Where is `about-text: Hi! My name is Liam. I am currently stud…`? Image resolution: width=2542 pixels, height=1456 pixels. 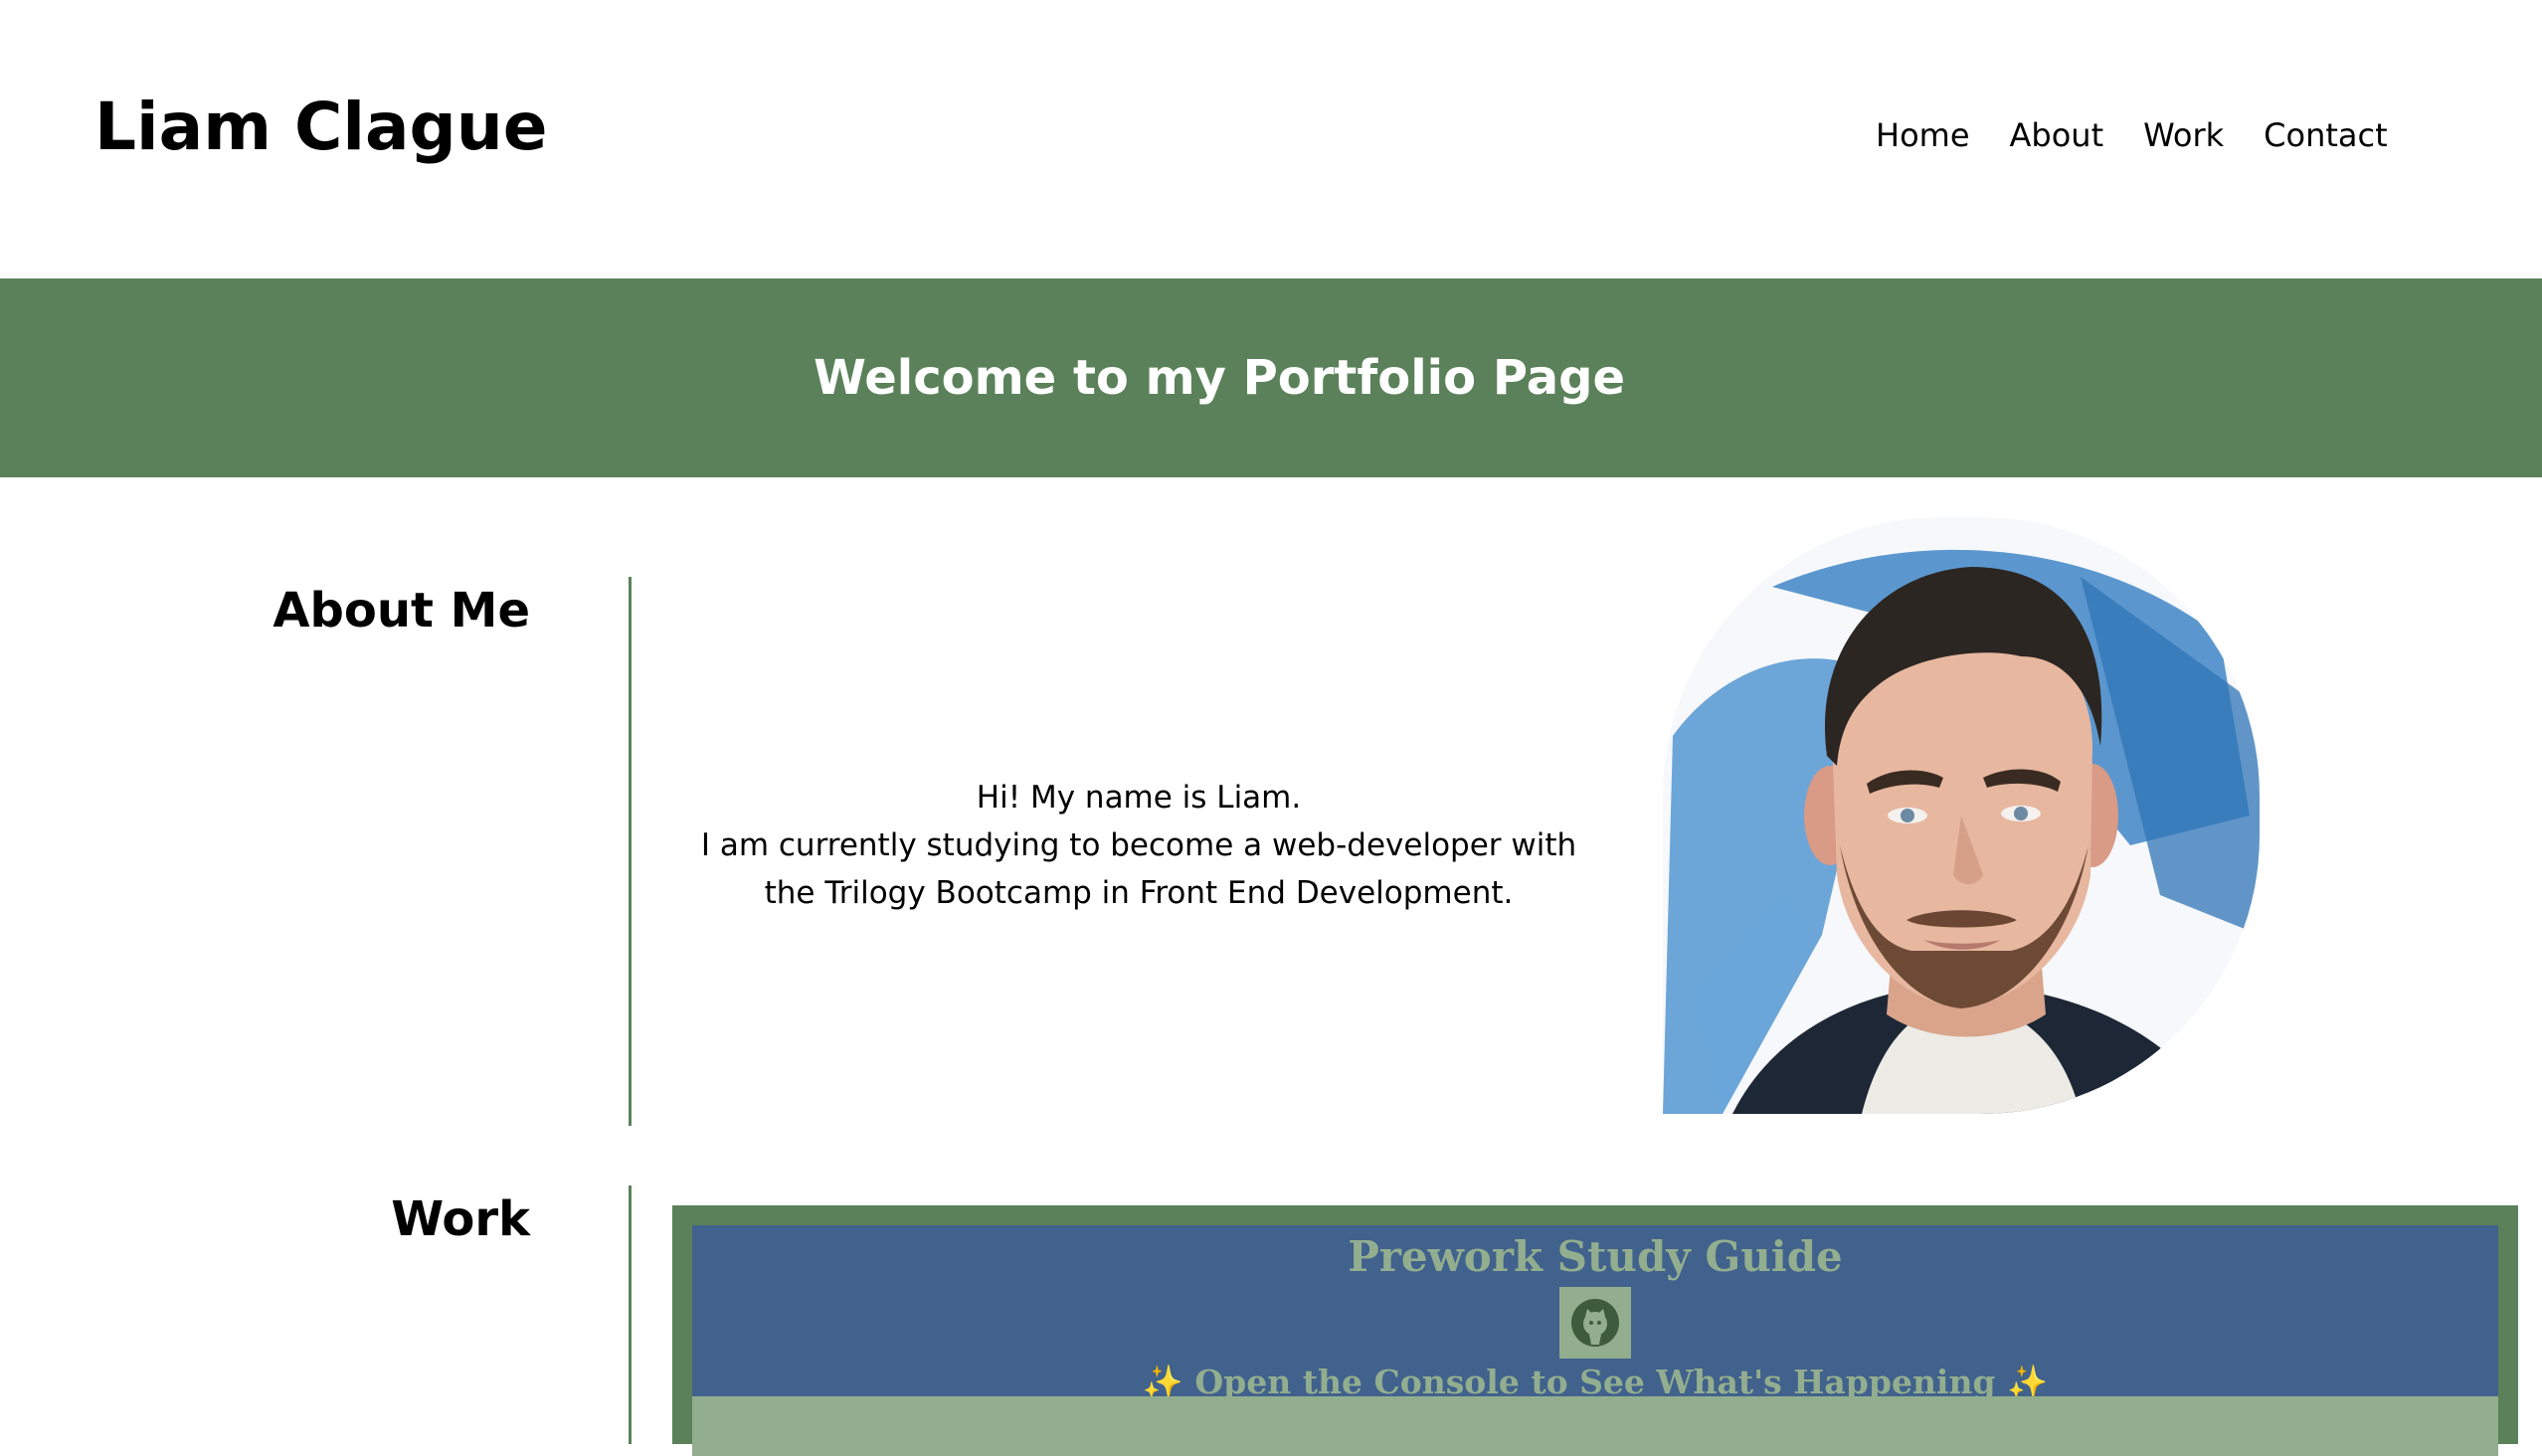
about-text: Hi! My name is Liam. I am currently stud… is located at coordinates (1139, 845).